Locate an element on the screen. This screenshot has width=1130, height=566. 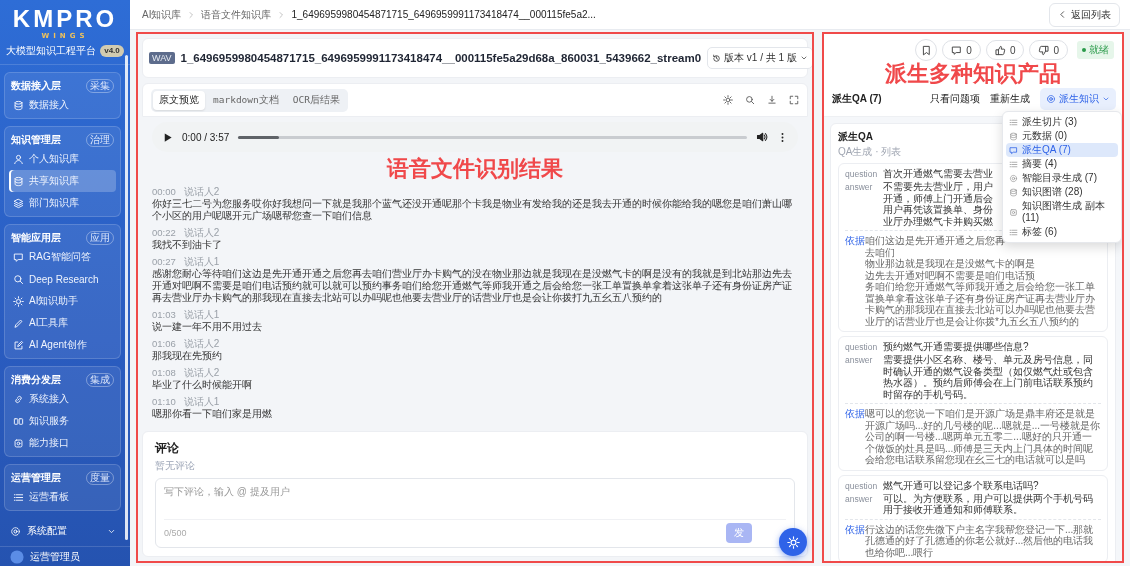
dislike-button: 0 is located at coordinates (1048, 50).